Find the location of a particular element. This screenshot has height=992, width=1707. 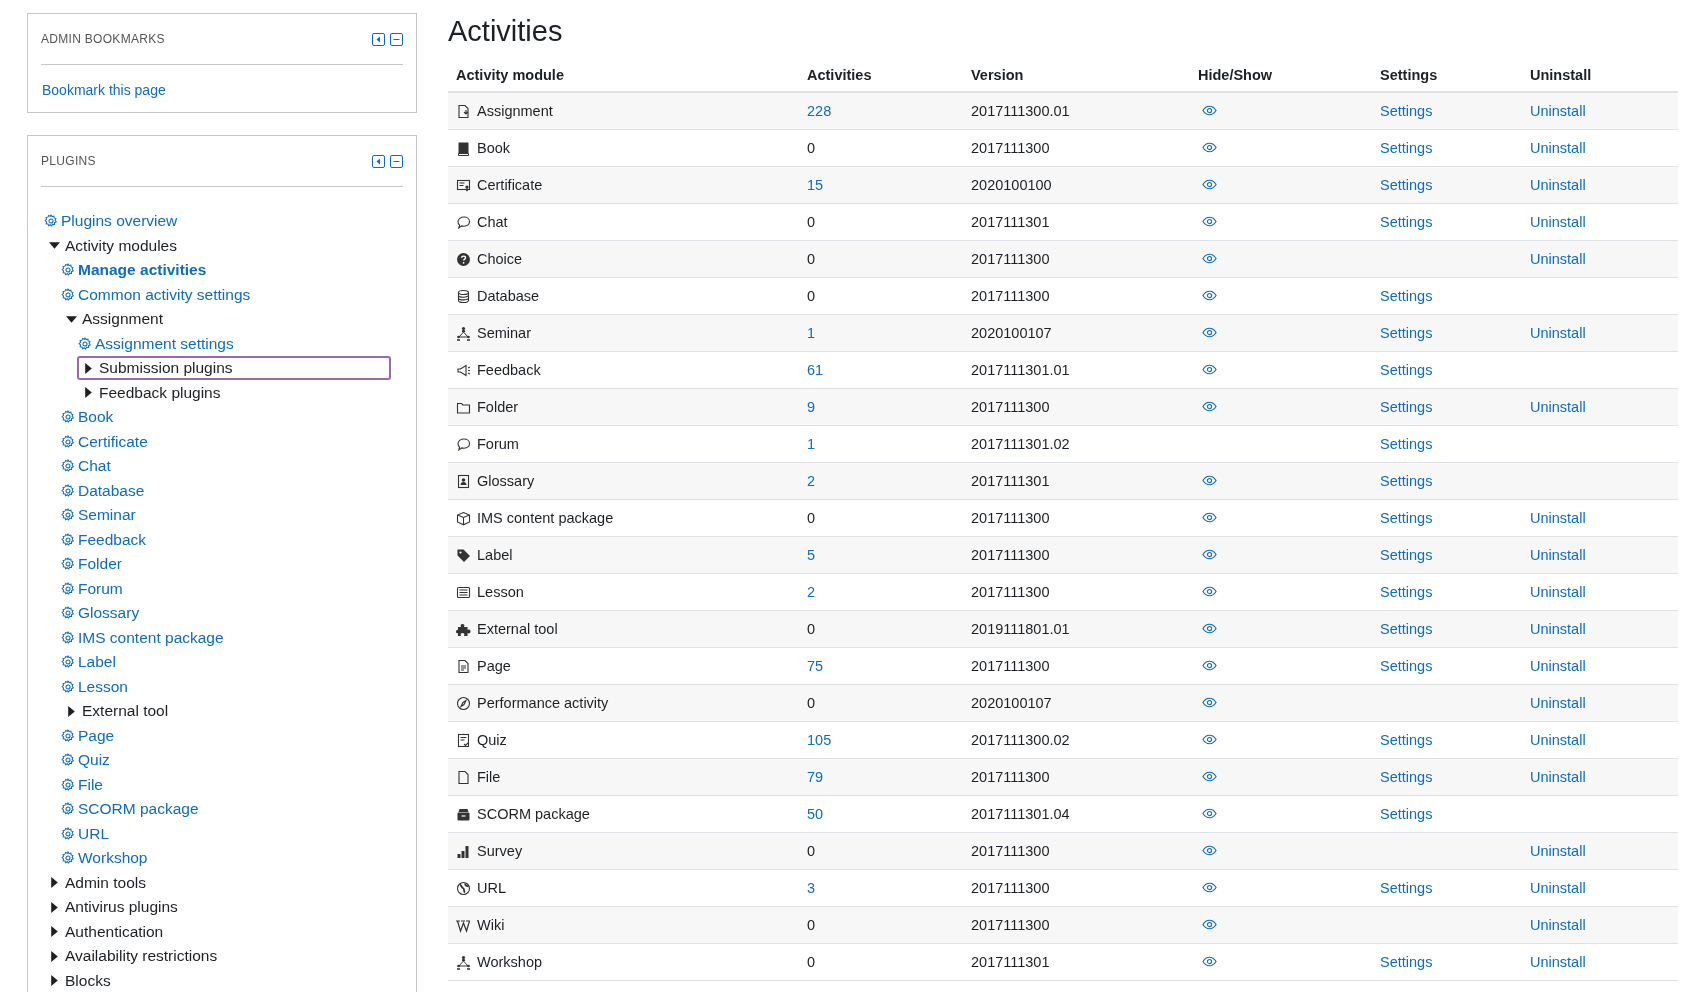

count-link: 9 is located at coordinates (811, 407).